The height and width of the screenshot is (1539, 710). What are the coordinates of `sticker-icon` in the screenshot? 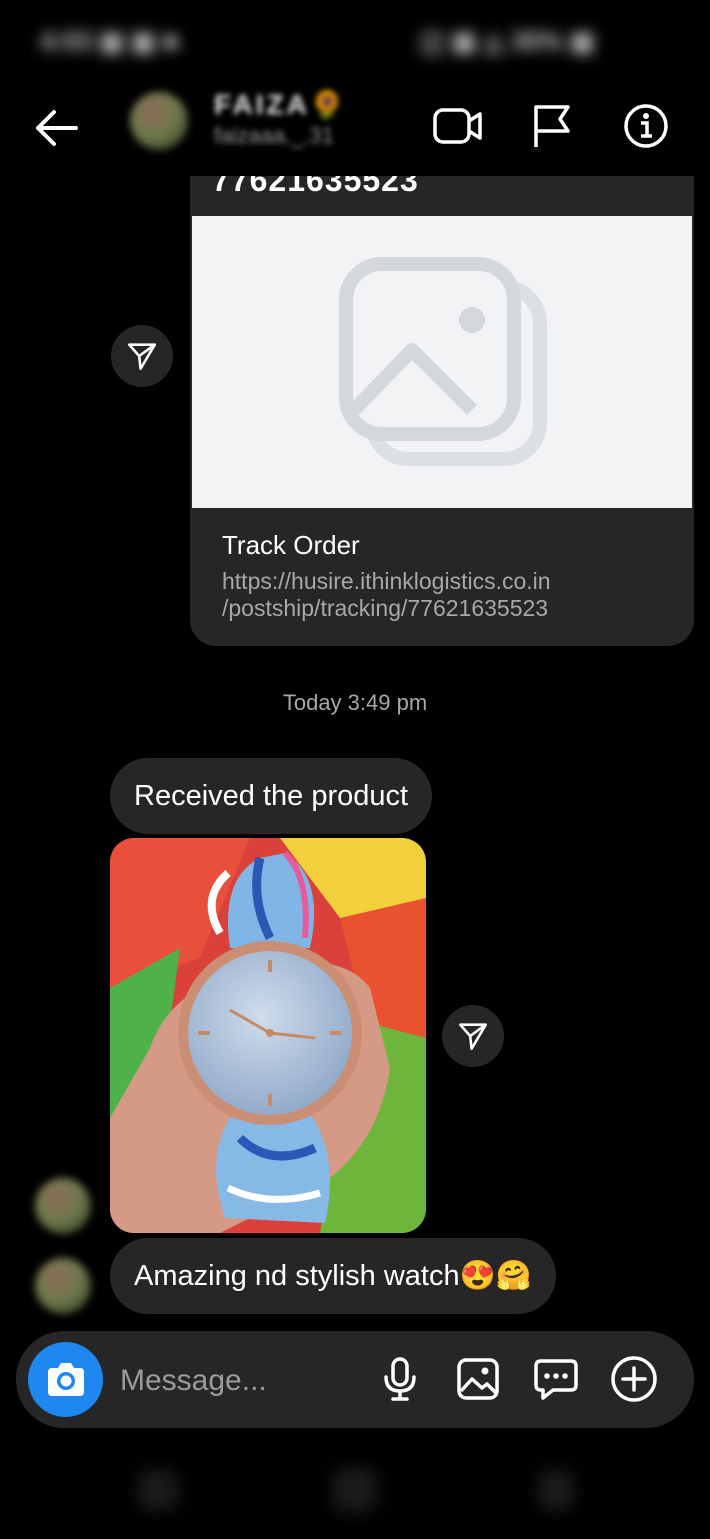 It's located at (556, 1379).